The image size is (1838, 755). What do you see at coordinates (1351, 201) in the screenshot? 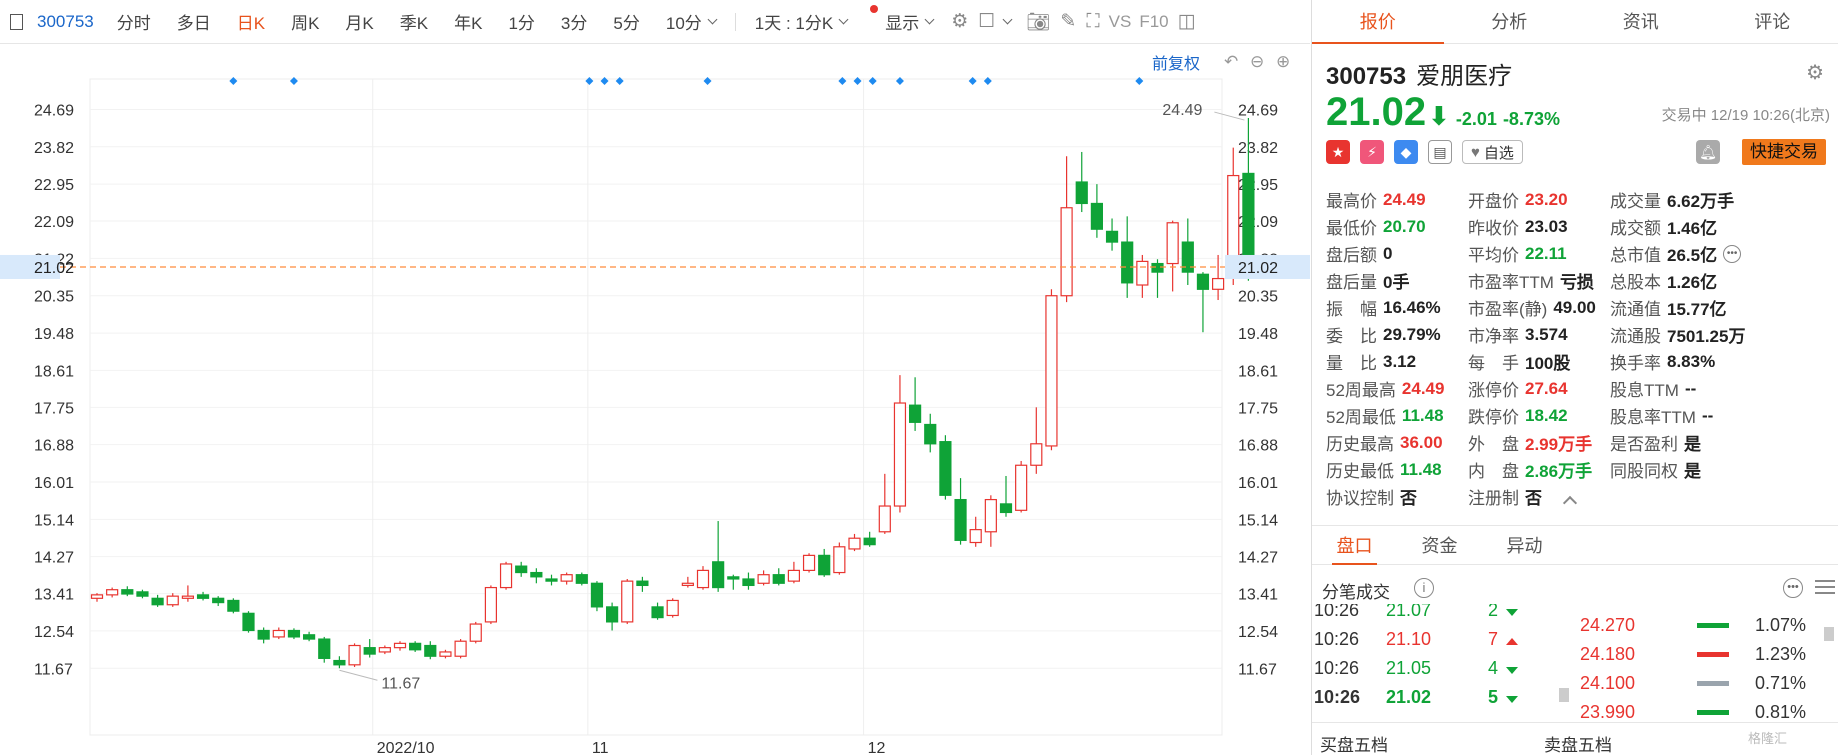
I see `quote-label: 最高价` at bounding box center [1351, 201].